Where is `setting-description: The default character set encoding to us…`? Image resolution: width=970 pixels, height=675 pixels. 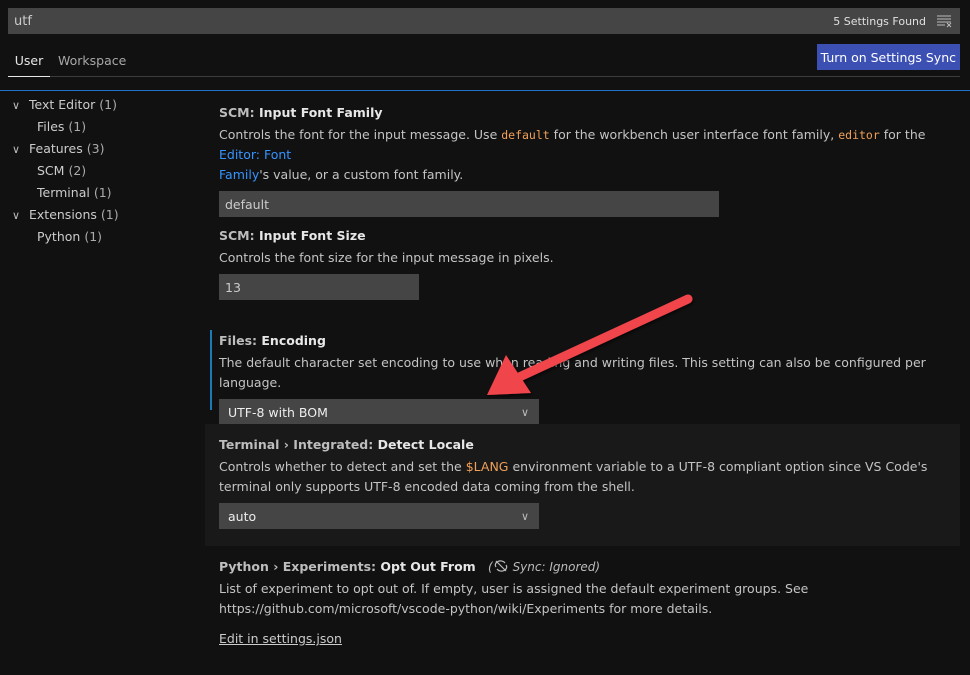 setting-description: The default character set encoding to us… is located at coordinates (572, 372).